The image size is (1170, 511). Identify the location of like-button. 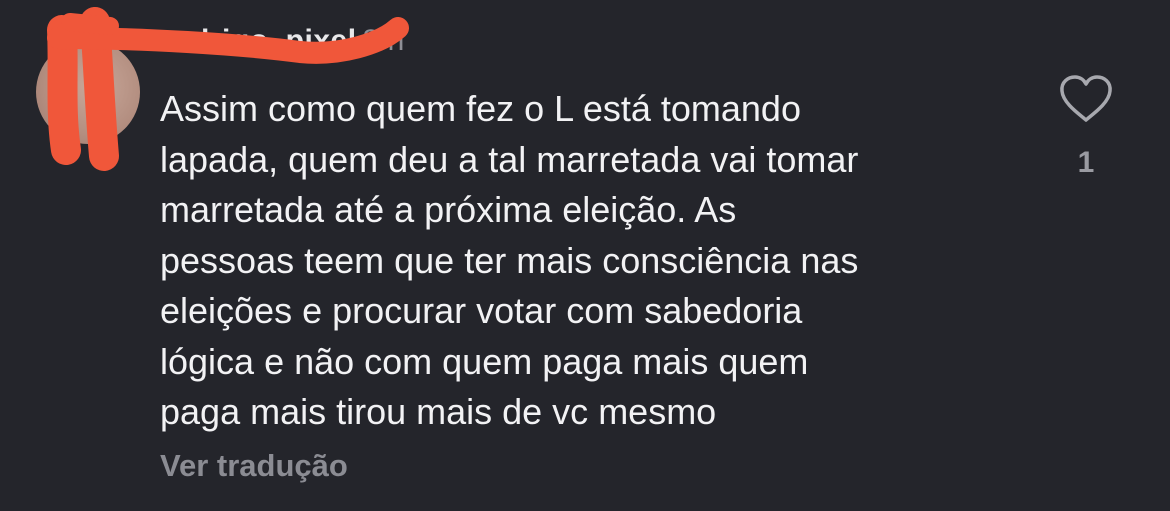
(1086, 99).